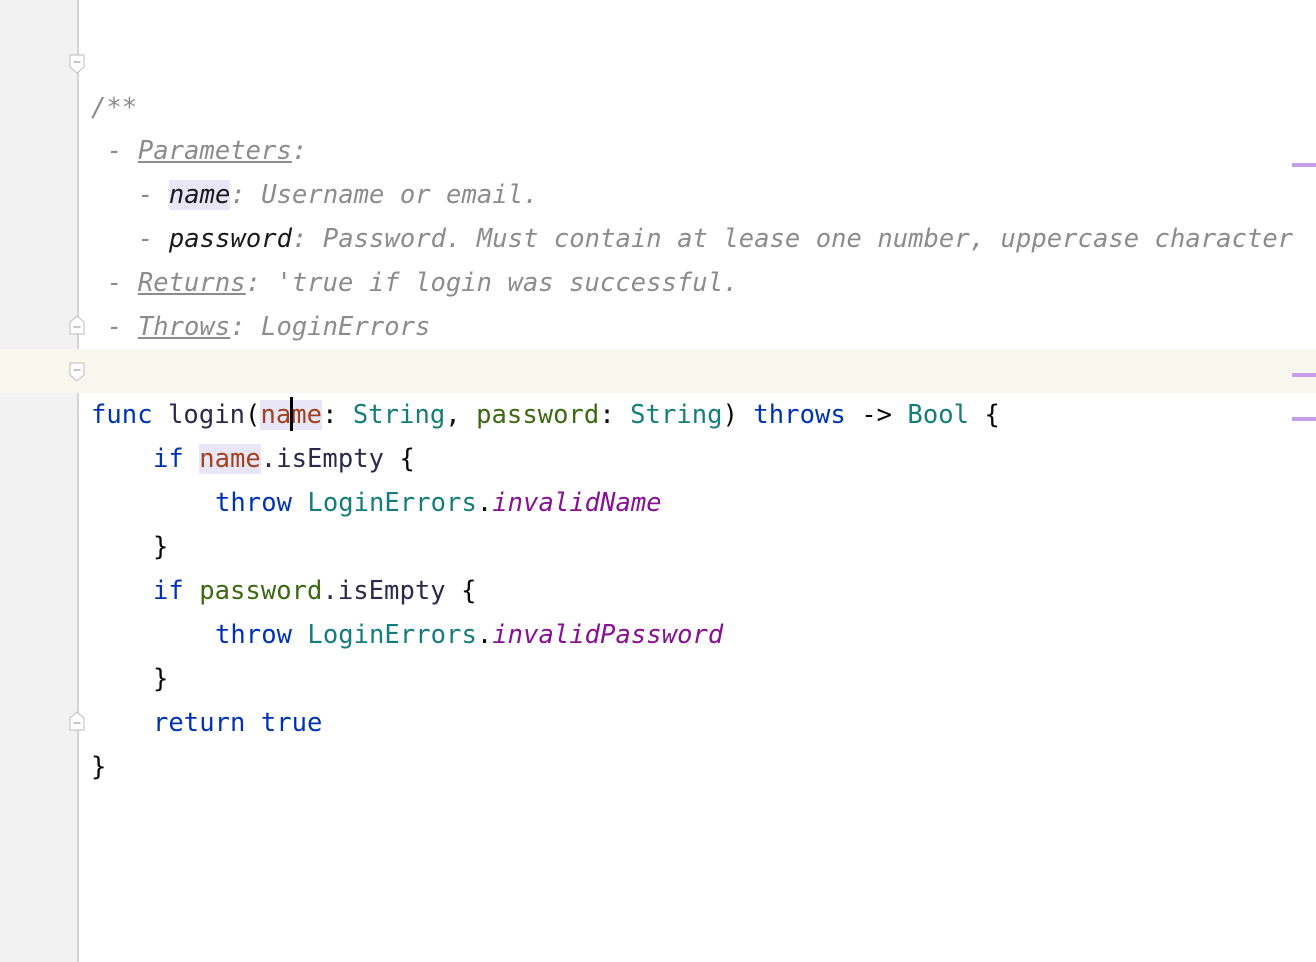 This screenshot has width=1316, height=962. What do you see at coordinates (697, 169) in the screenshot?
I see `code-line-3: - name: Username or email.` at bounding box center [697, 169].